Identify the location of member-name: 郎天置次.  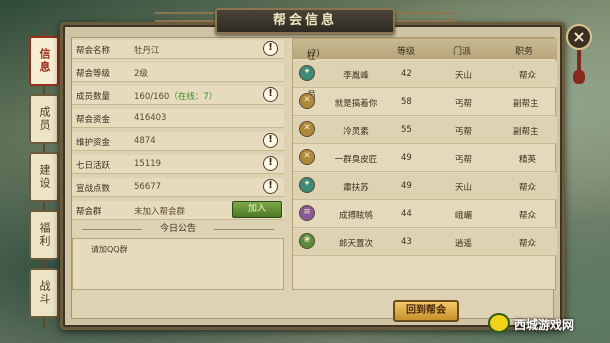
(355, 244).